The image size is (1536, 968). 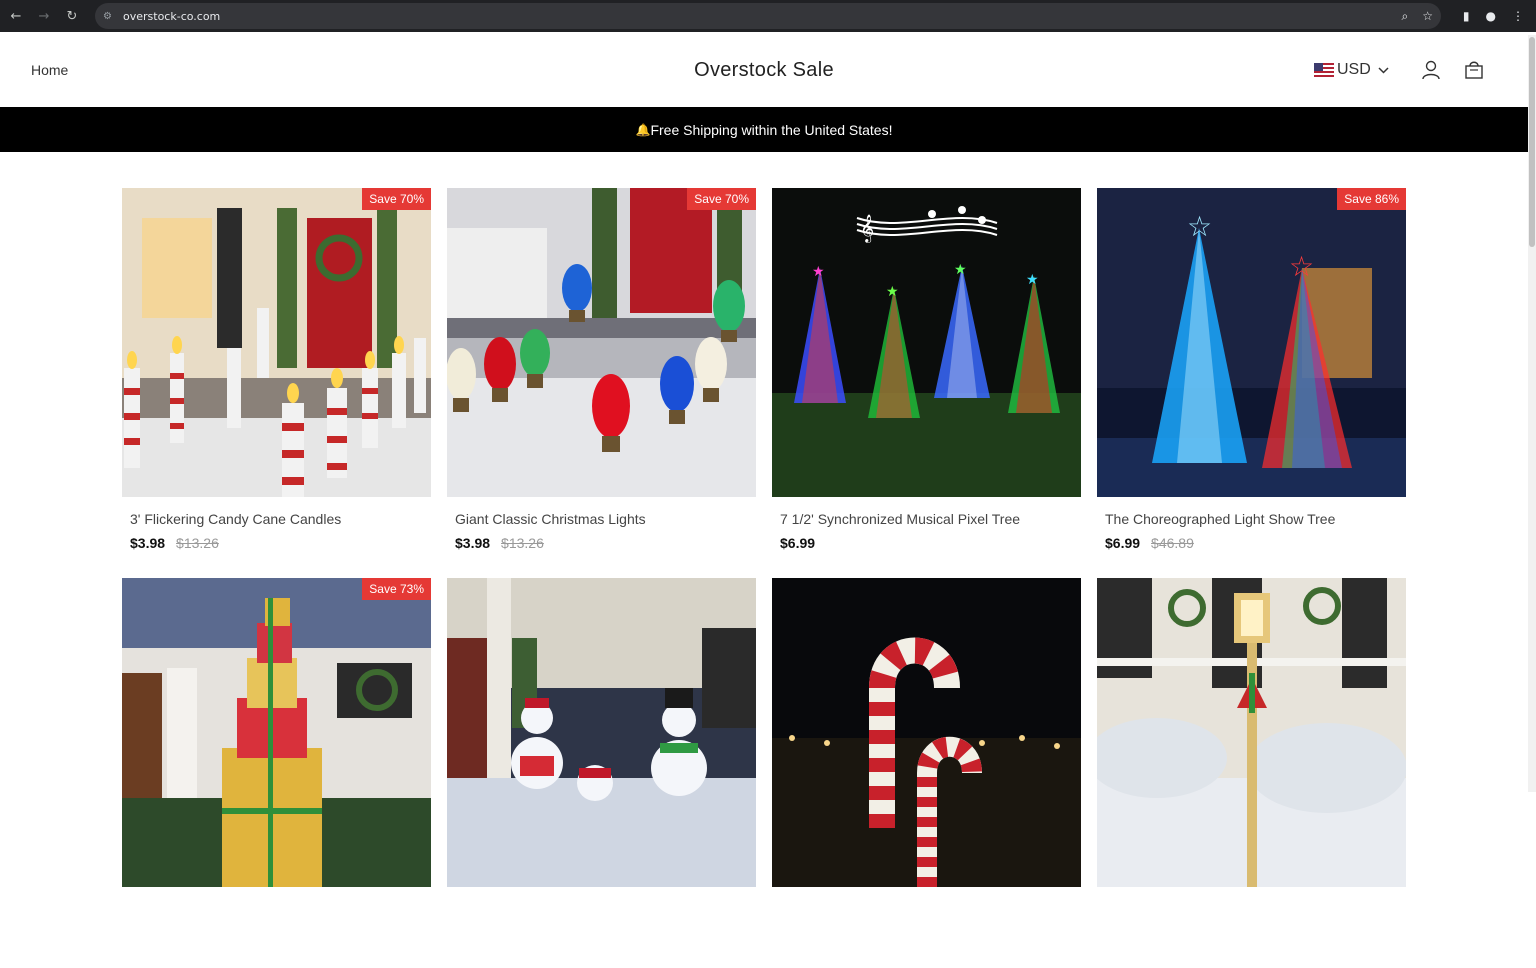 What do you see at coordinates (1474, 70) in the screenshot?
I see `cart-icon` at bounding box center [1474, 70].